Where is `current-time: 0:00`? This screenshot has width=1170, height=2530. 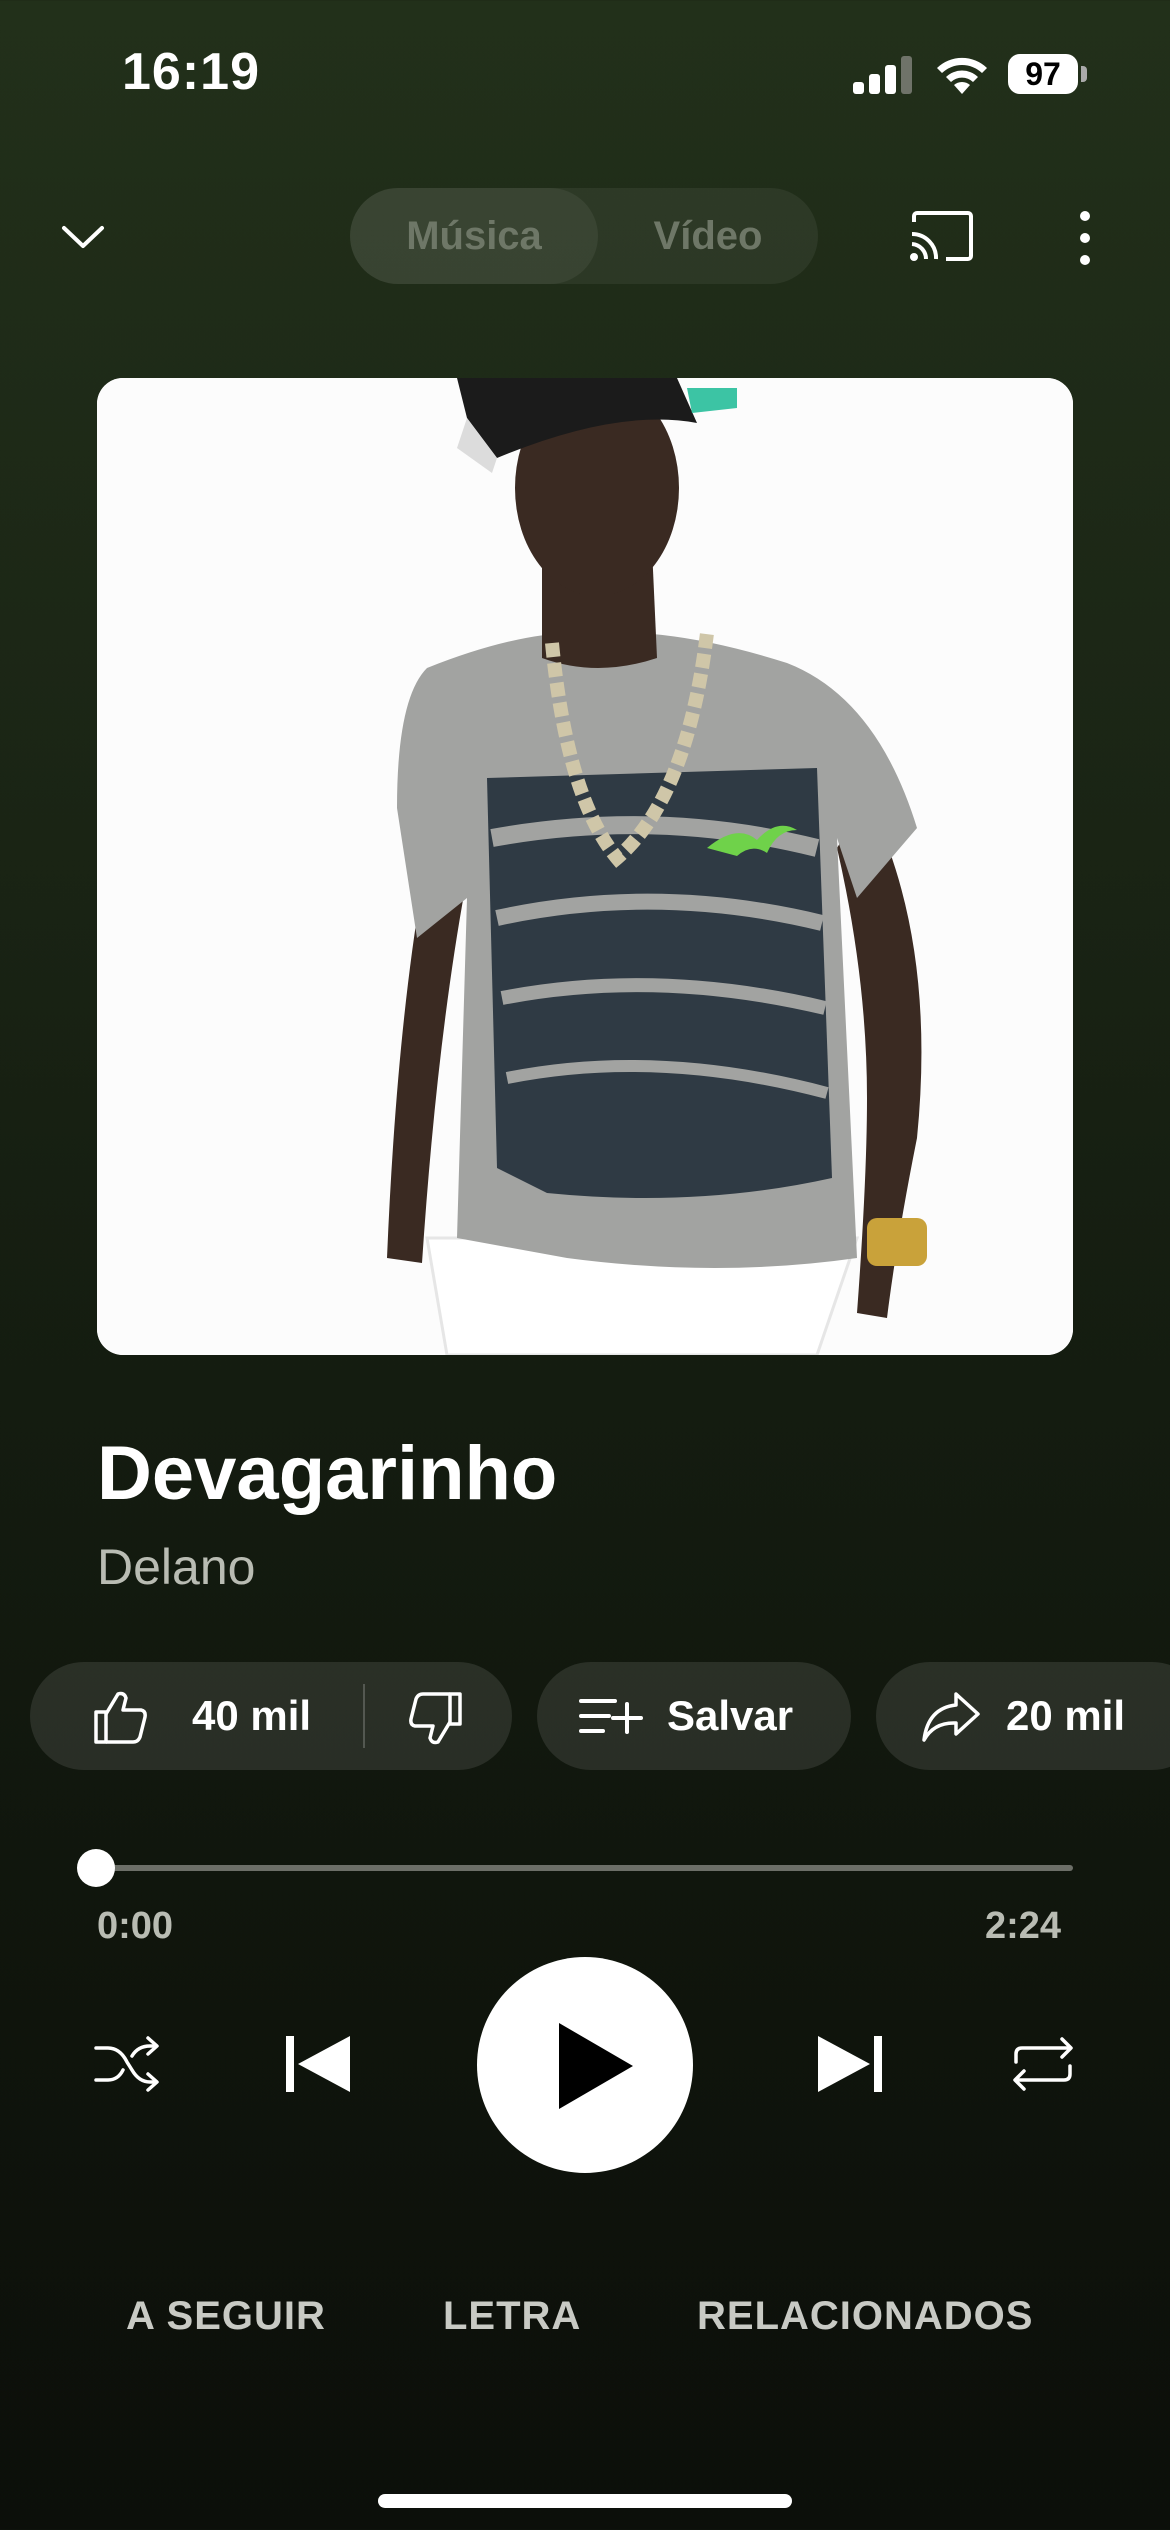 current-time: 0:00 is located at coordinates (135, 1926).